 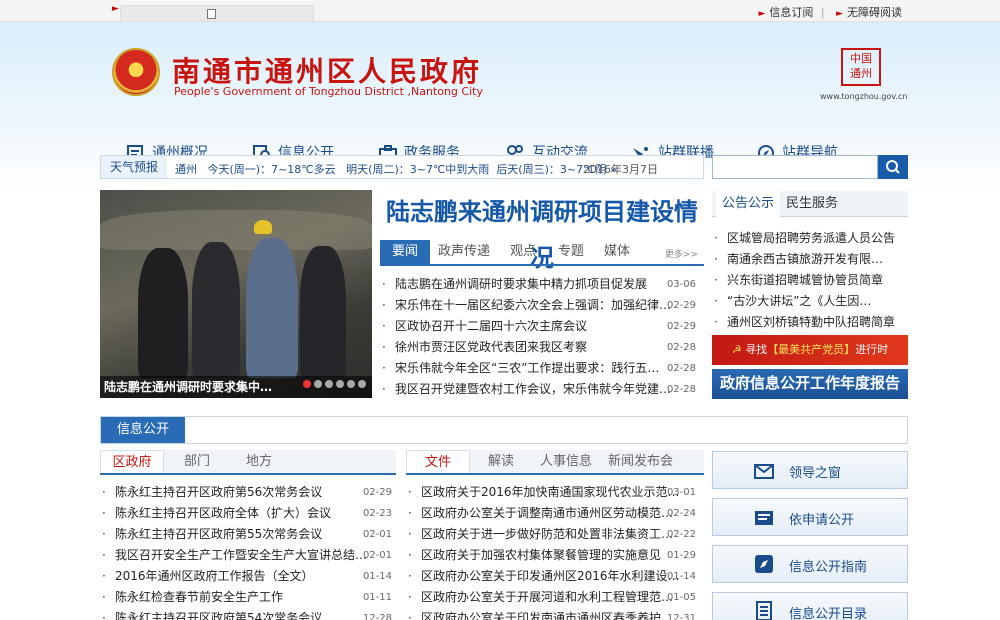 I want to click on list-item: · 我区召开党建暨农村工作会议，宋乐伟就今年党建… 02-28, so click(x=539, y=389).